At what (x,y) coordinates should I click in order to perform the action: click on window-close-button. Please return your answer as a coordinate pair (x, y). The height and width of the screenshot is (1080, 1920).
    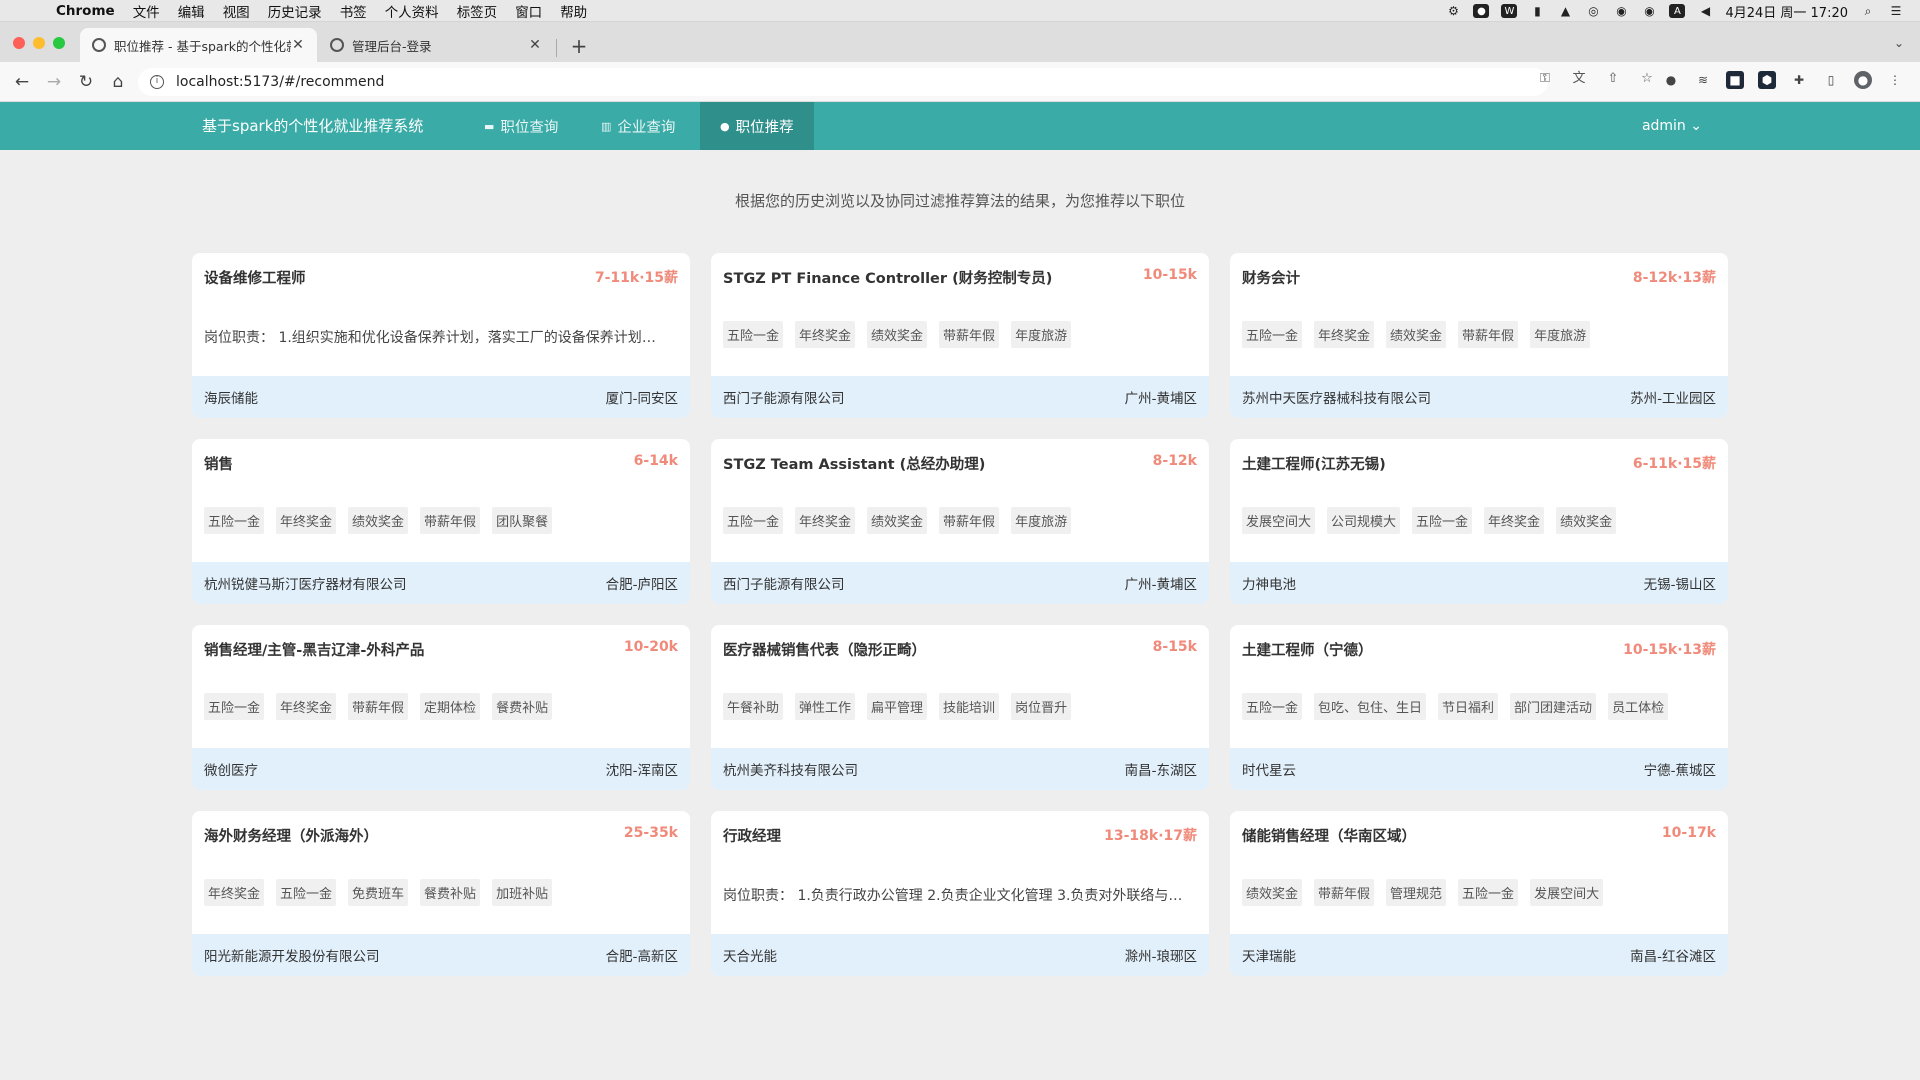
    Looking at the image, I should click on (19, 43).